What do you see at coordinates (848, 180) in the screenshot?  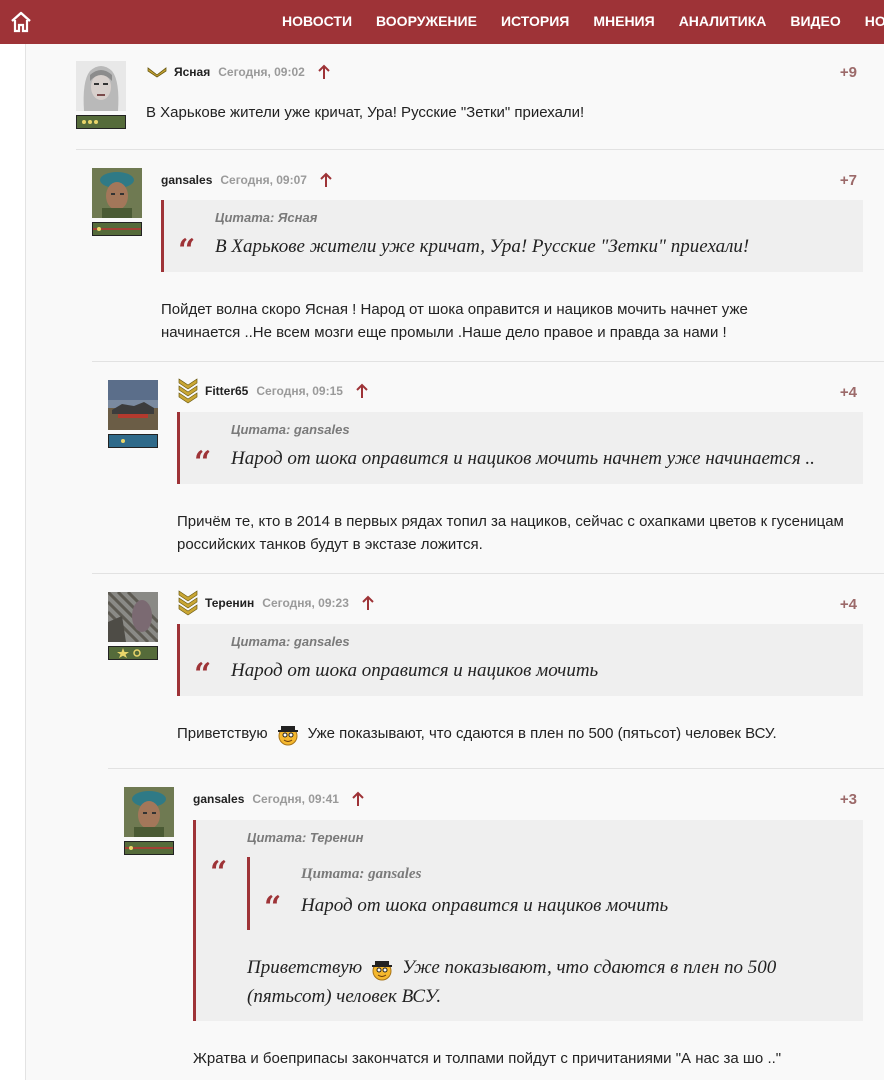 I see `comment-score: +7` at bounding box center [848, 180].